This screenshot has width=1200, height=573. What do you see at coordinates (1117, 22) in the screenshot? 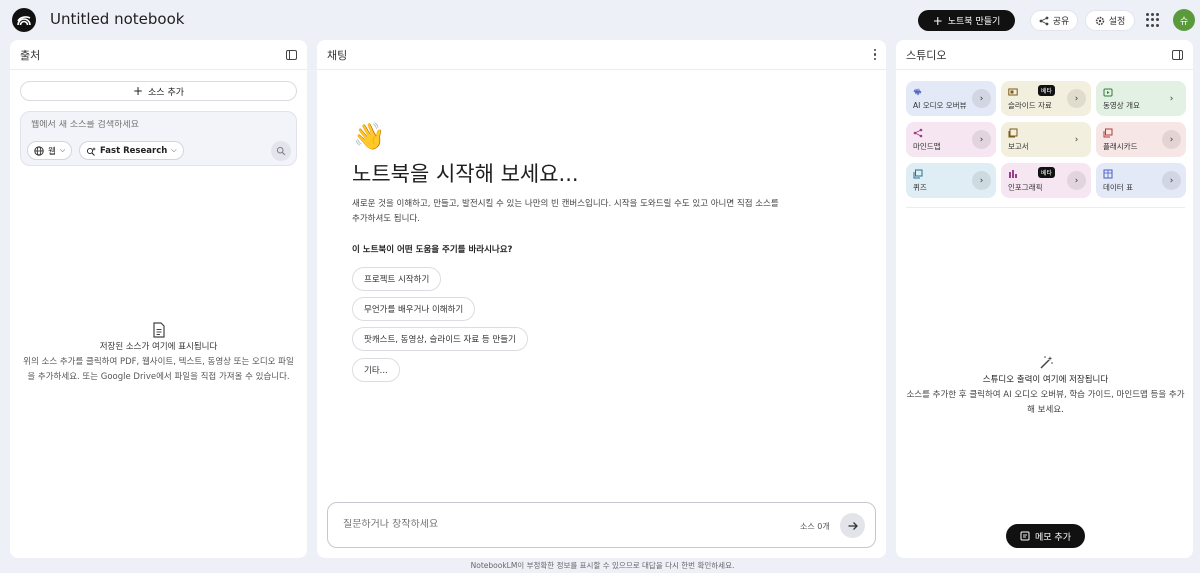
I see `settings-label: 설정` at bounding box center [1117, 22].